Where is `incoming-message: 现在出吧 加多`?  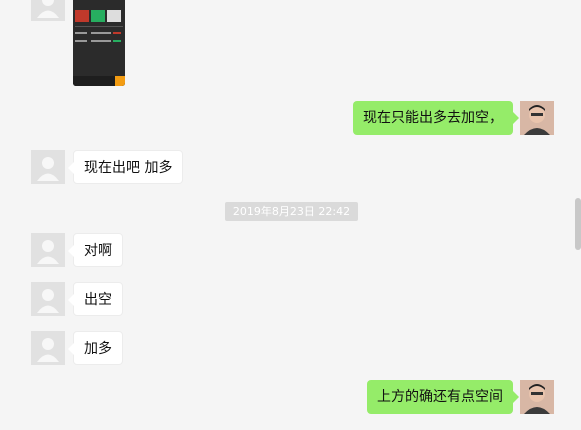
incoming-message: 现在出吧 加多 is located at coordinates (125, 167).